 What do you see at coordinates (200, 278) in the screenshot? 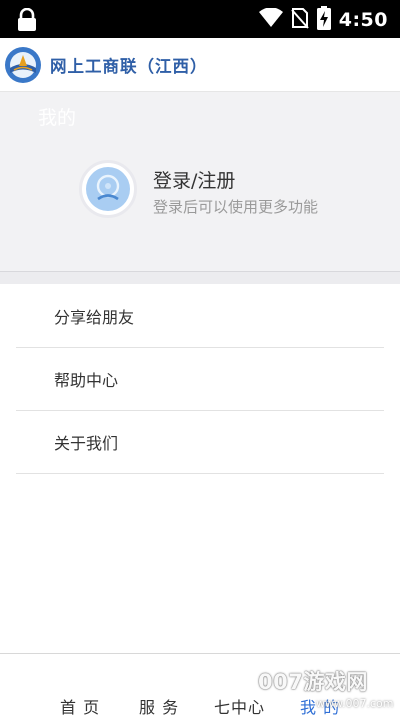
I see `section-divider` at bounding box center [200, 278].